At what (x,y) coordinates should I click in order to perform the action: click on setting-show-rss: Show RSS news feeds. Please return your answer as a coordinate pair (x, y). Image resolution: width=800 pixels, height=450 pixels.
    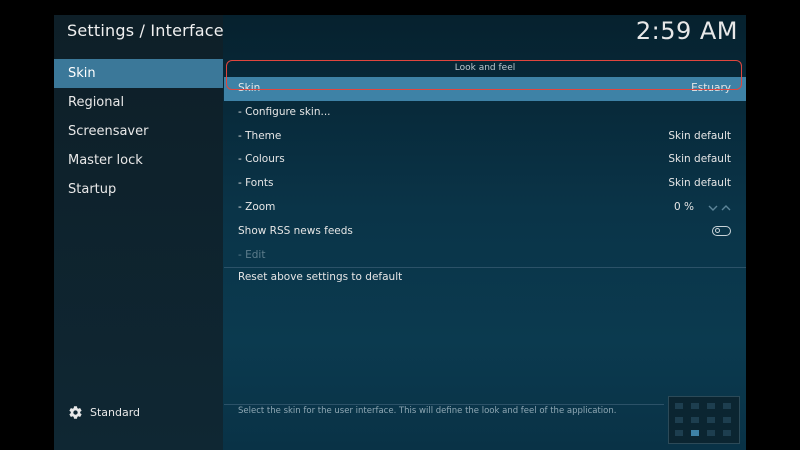
    Looking at the image, I should click on (485, 232).